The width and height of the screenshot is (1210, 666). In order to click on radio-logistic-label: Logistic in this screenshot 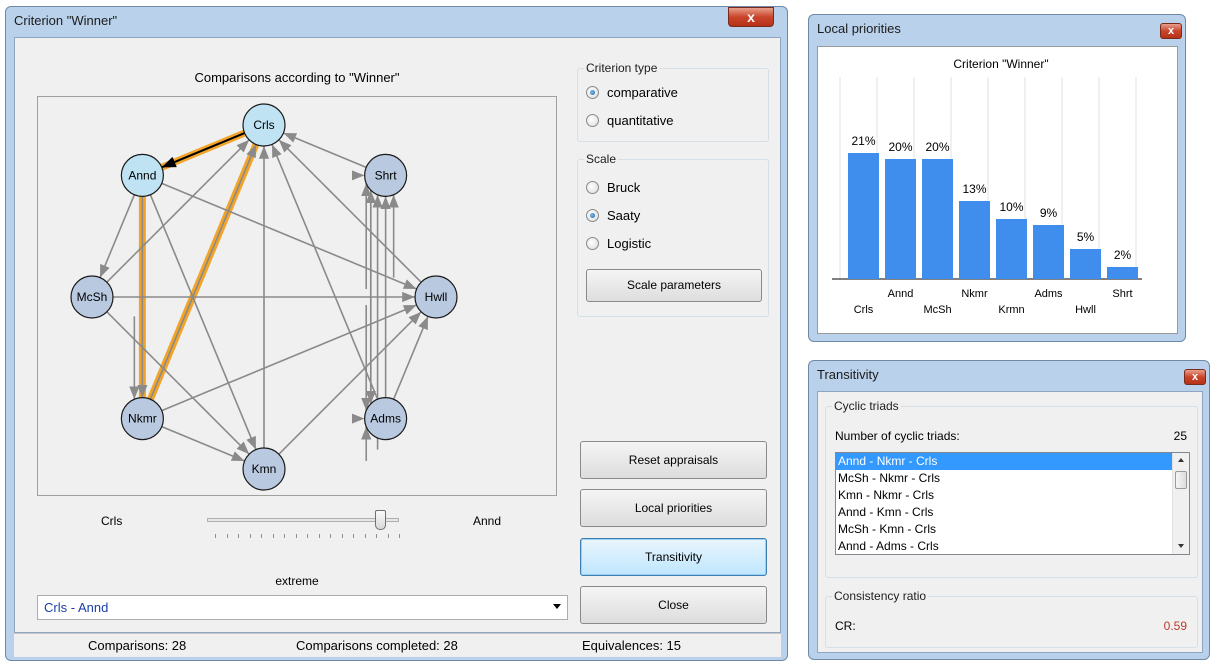, I will do `click(629, 243)`.